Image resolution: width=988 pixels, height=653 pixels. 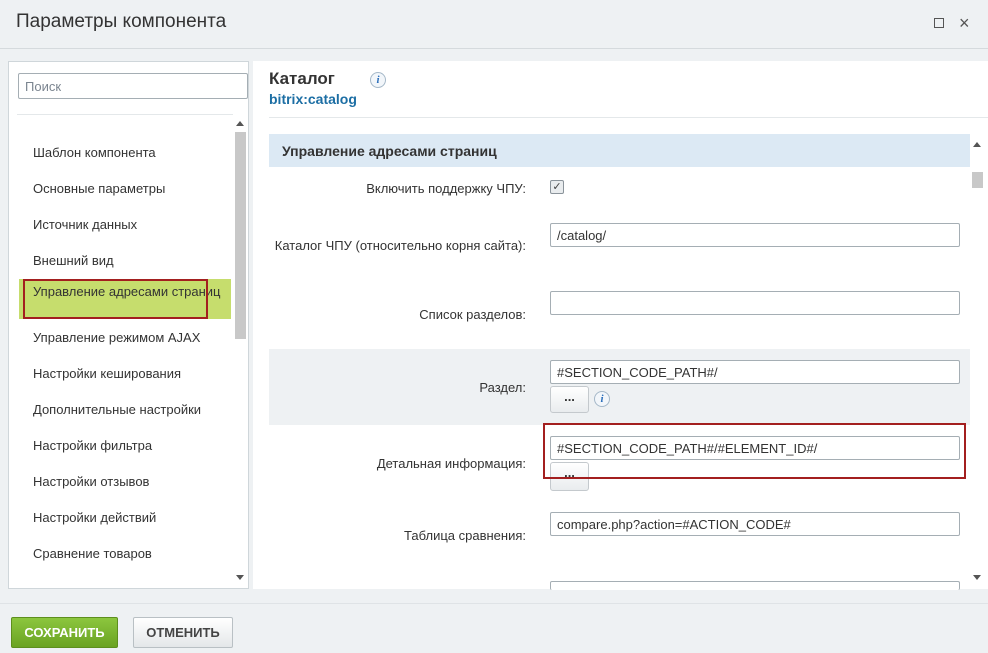 What do you see at coordinates (183, 632) in the screenshot?
I see `cancel-button: ОТМЕНИТЬ` at bounding box center [183, 632].